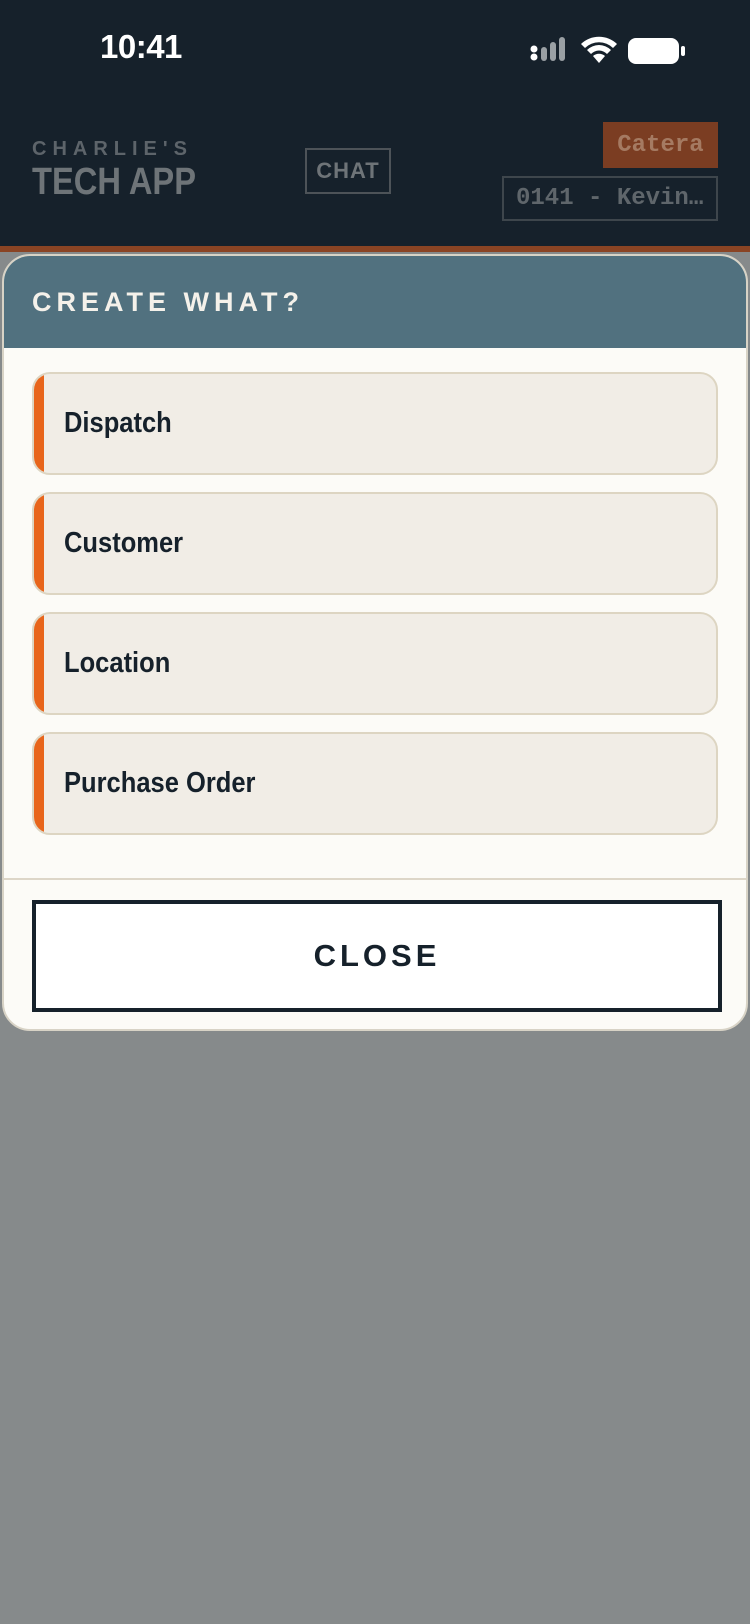  What do you see at coordinates (375, 423) in the screenshot?
I see `option-dispatch: Dispatch` at bounding box center [375, 423].